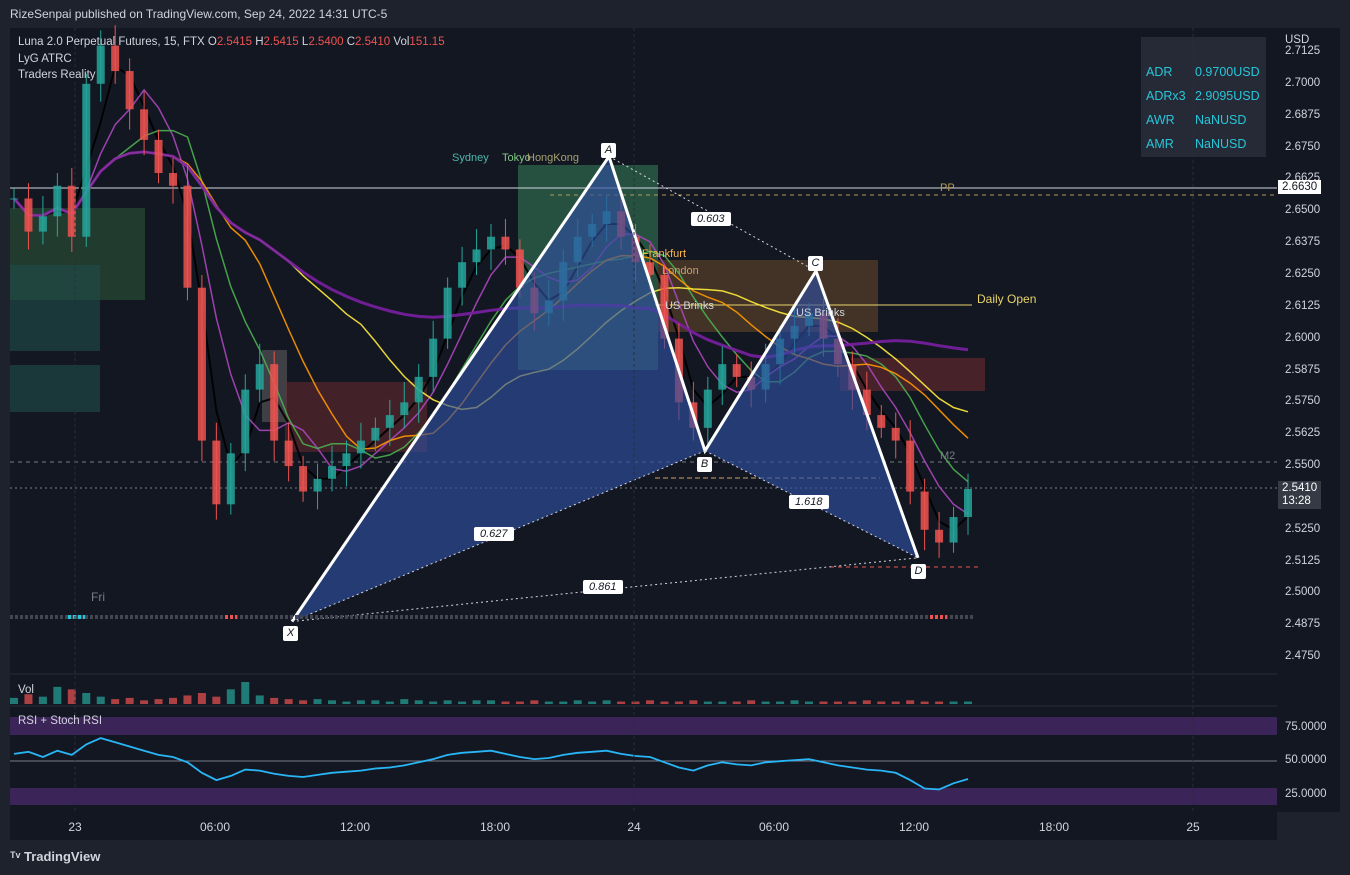 This screenshot has width=1350, height=875. I want to click on session-zone, so click(55, 308).